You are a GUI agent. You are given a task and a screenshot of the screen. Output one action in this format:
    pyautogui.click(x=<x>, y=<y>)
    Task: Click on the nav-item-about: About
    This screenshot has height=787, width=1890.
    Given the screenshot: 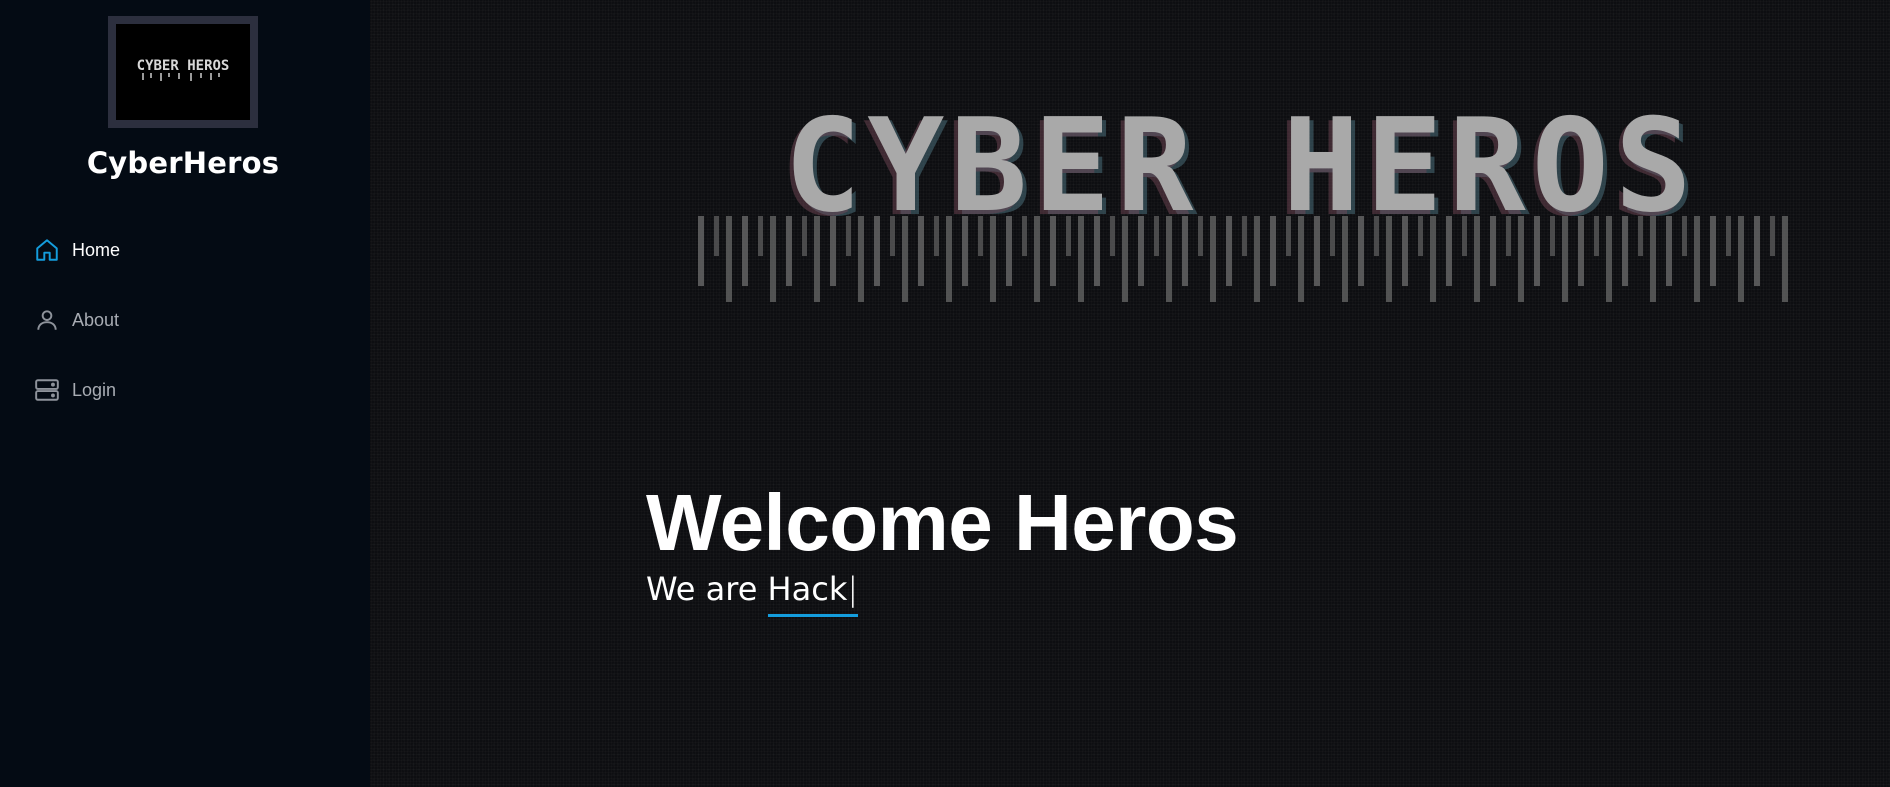 What is the action you would take?
    pyautogui.click(x=76, y=320)
    